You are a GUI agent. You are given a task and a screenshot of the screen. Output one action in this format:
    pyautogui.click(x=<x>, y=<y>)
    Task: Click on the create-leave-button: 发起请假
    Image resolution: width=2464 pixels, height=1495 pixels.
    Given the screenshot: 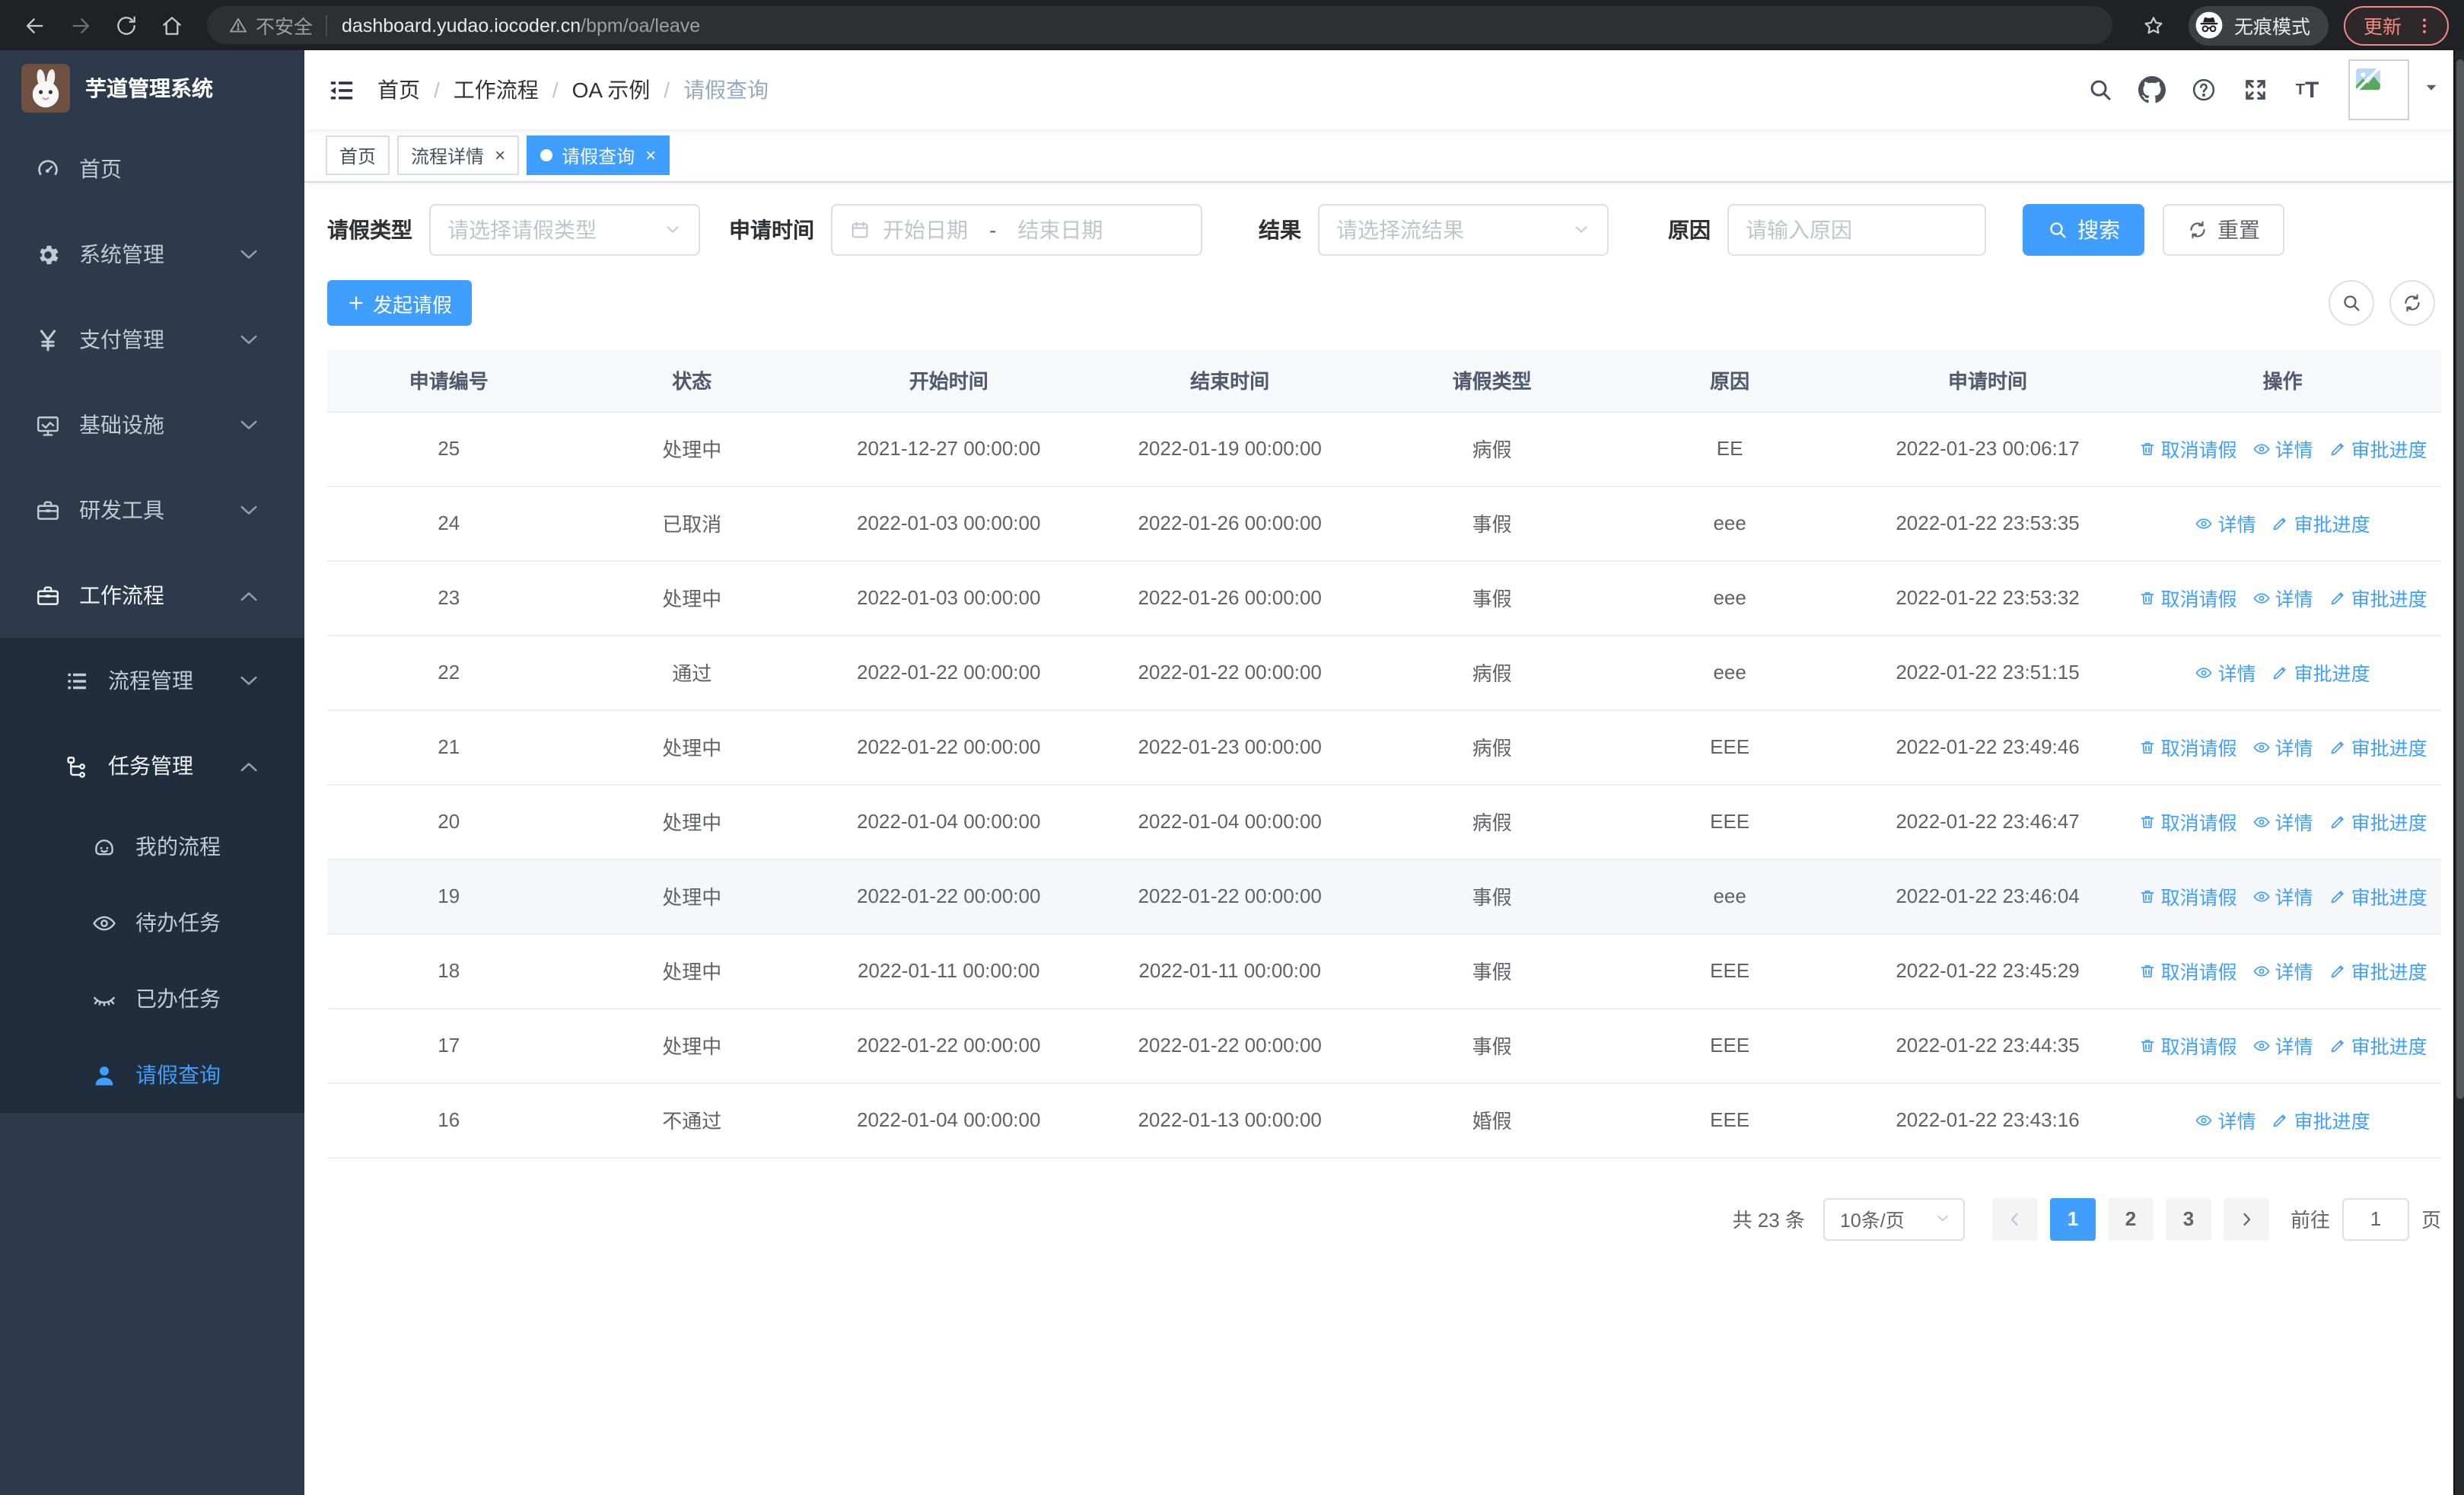 What is the action you would take?
    pyautogui.click(x=400, y=303)
    